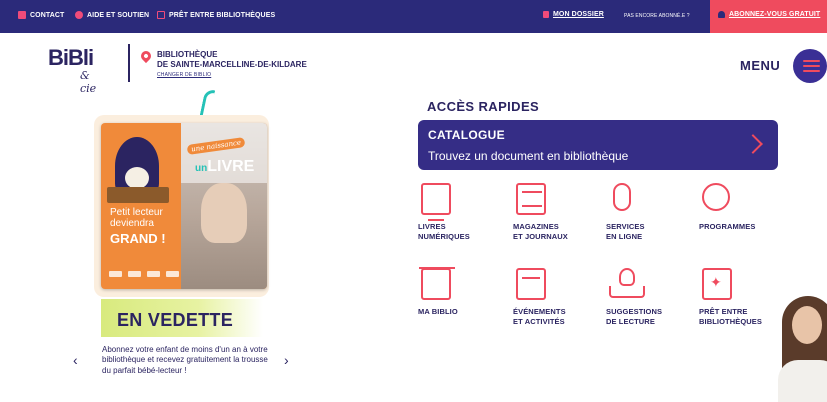  Describe the element at coordinates (286, 360) in the screenshot. I see `next-arrow-icon: ›` at that location.